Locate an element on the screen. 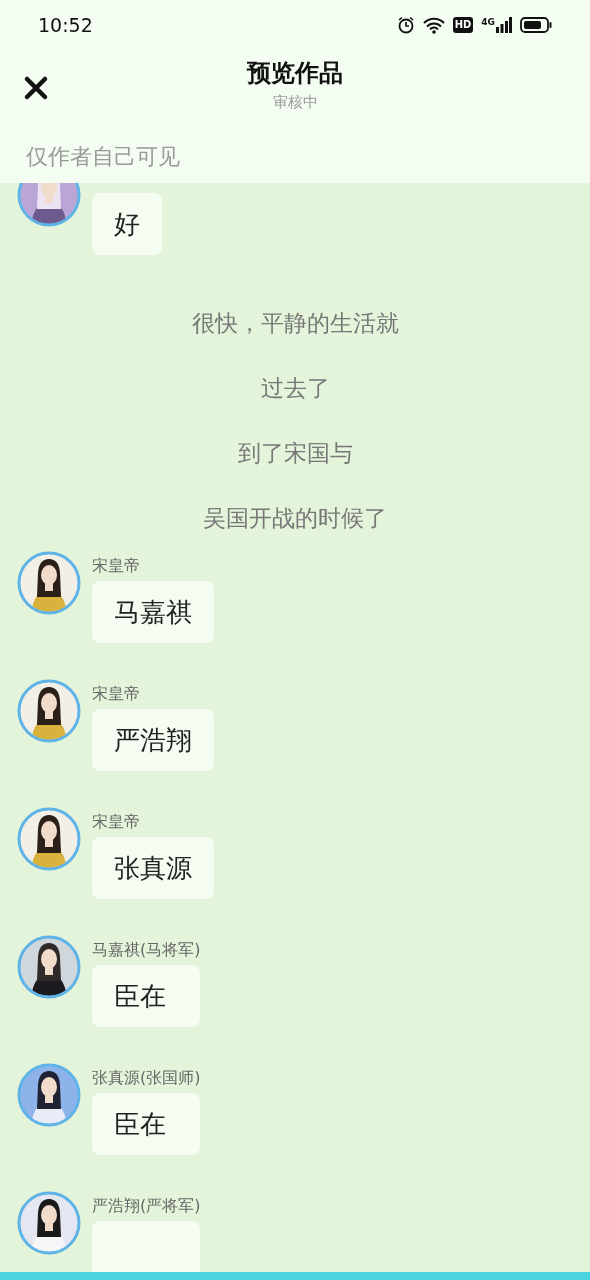  page-title: 预览作品 is located at coordinates (295, 73).